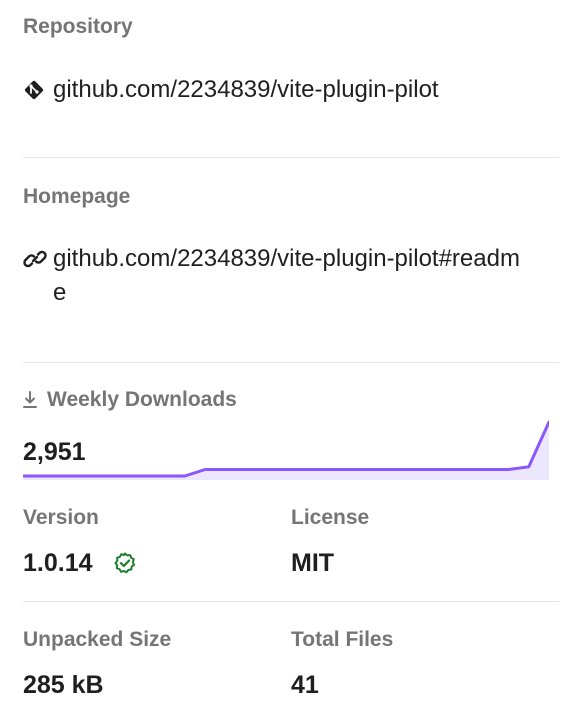 The image size is (584, 708). Describe the element at coordinates (421, 664) in the screenshot. I see `total-files-stat: Total Files 41` at that location.